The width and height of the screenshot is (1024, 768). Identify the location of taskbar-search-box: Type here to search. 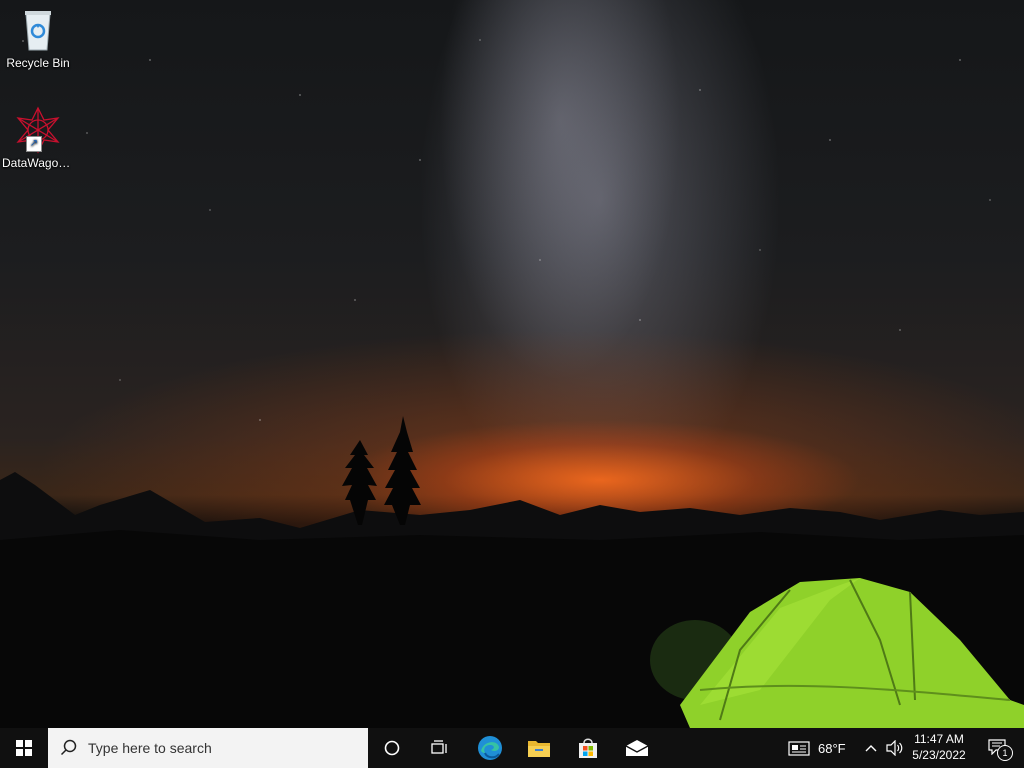
(208, 748).